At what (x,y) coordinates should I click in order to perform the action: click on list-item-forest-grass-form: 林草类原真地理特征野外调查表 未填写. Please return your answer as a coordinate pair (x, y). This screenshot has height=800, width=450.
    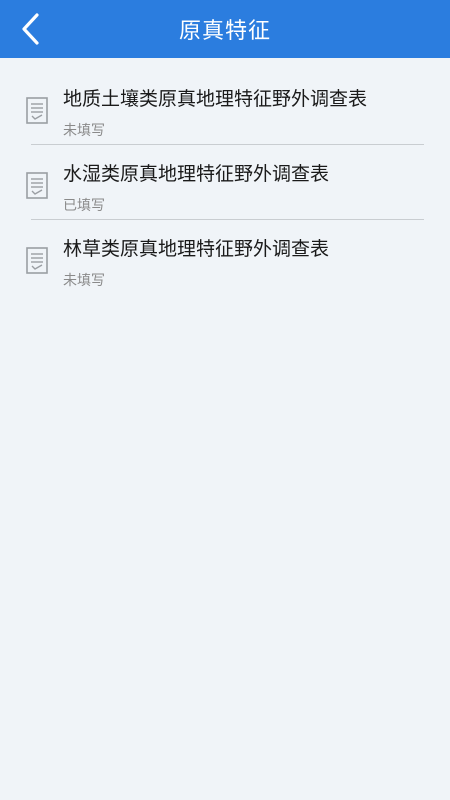
    Looking at the image, I should click on (225, 257).